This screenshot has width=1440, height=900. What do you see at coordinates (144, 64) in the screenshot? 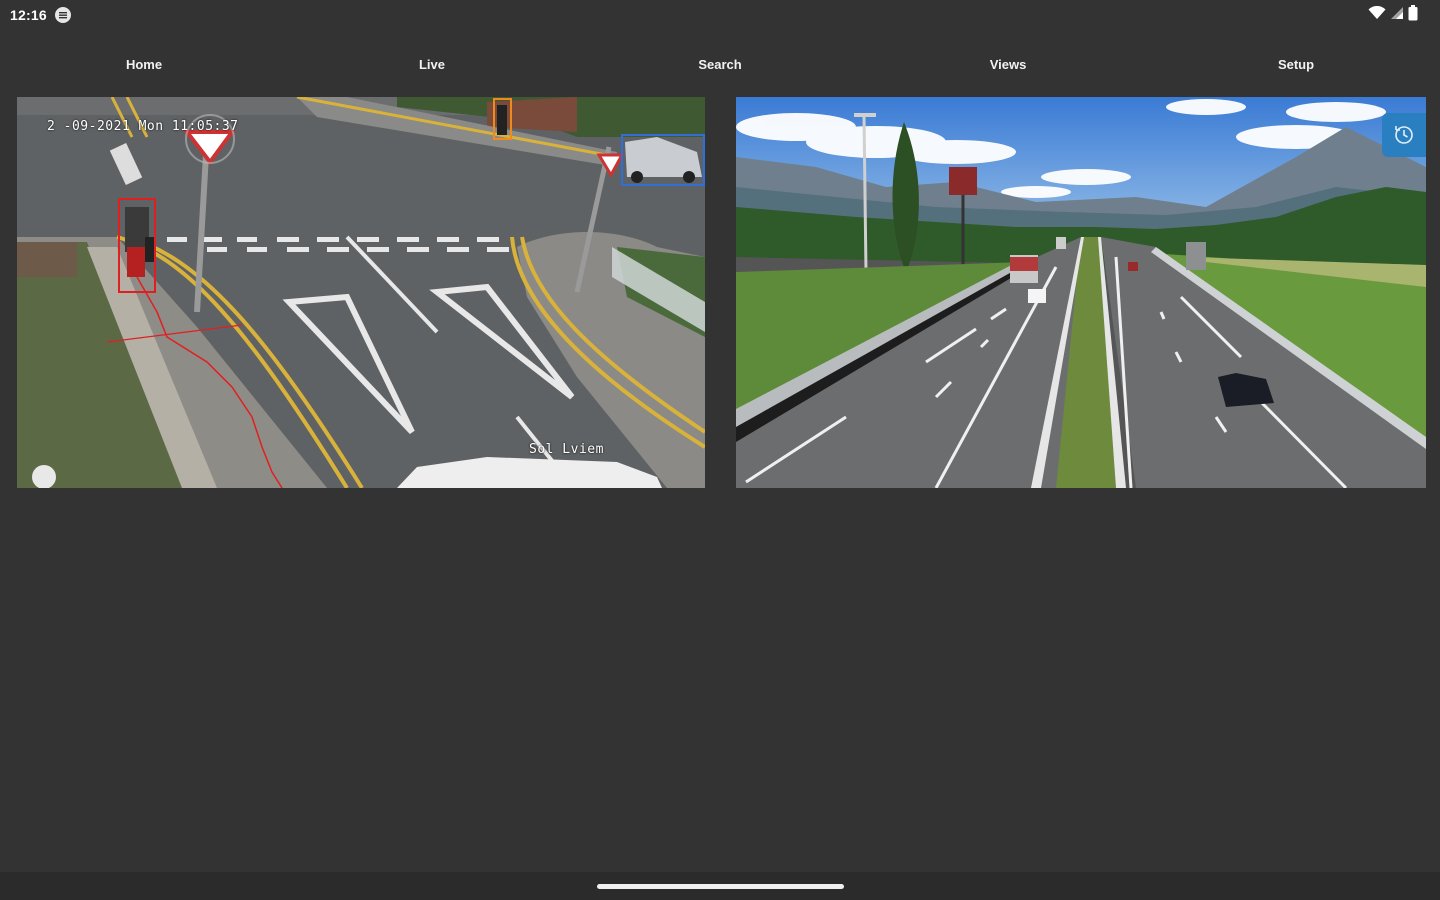
I see `tab-home: Home` at bounding box center [144, 64].